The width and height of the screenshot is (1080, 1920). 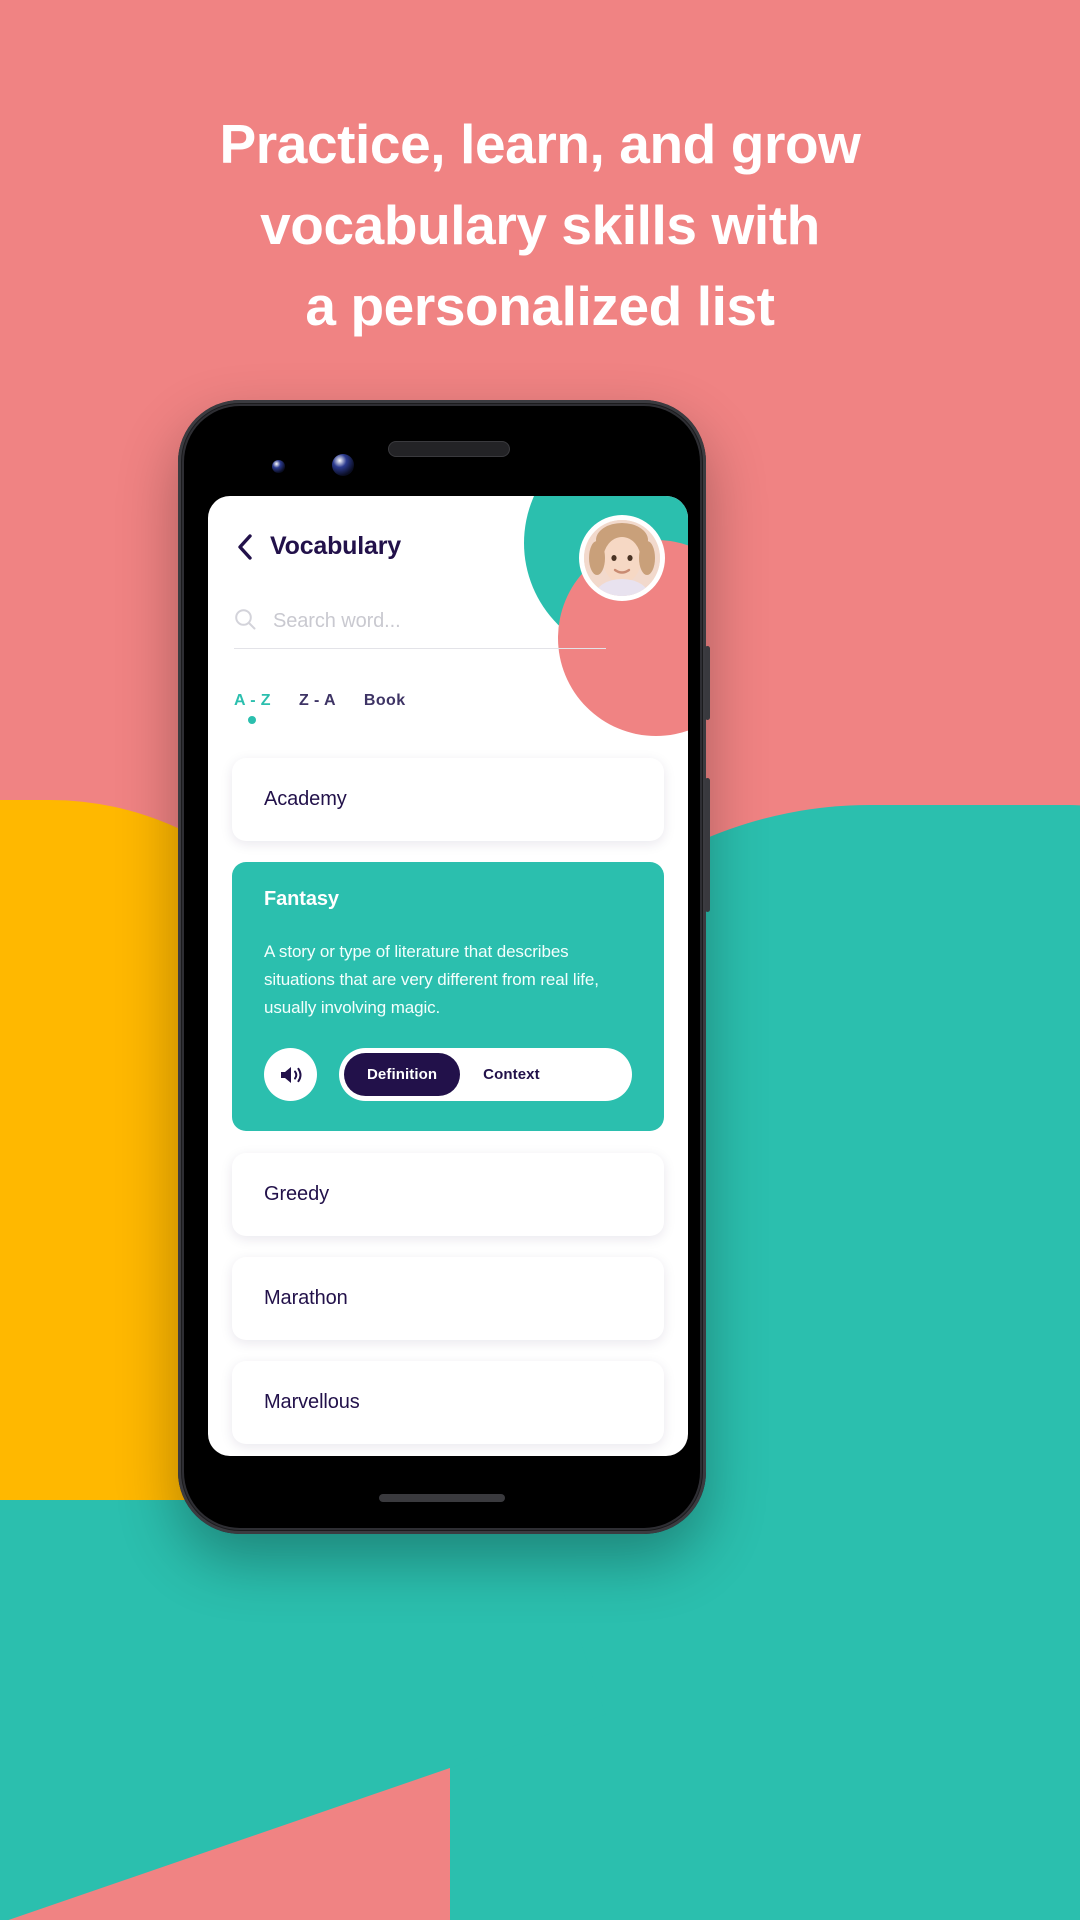 I want to click on segment-definition-label: Definition, so click(x=402, y=1074).